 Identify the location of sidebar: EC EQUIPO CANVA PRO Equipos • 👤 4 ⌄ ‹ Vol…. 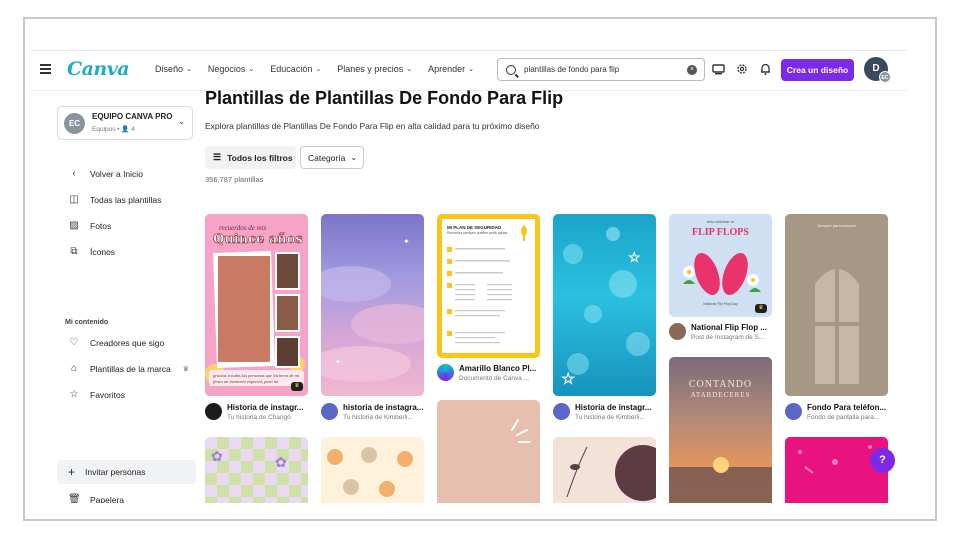
(114, 297).